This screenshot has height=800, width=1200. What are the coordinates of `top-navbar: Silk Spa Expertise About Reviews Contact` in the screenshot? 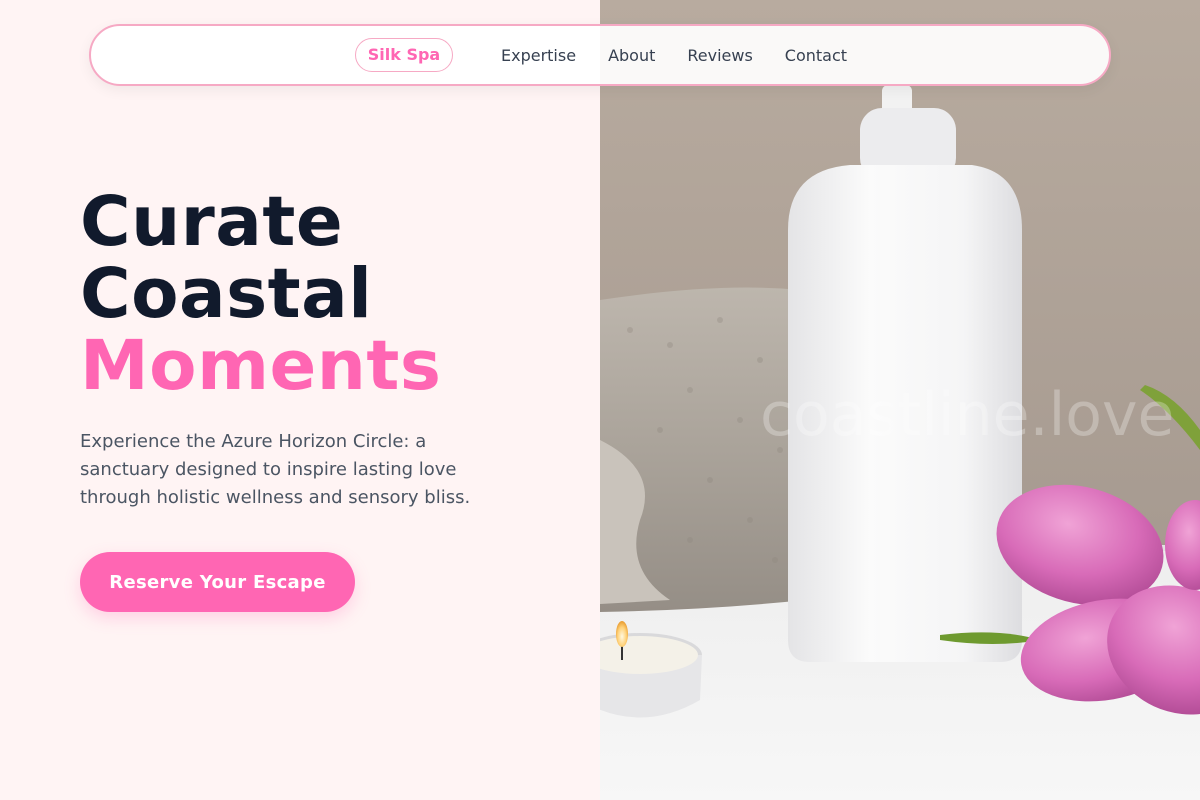 It's located at (600, 55).